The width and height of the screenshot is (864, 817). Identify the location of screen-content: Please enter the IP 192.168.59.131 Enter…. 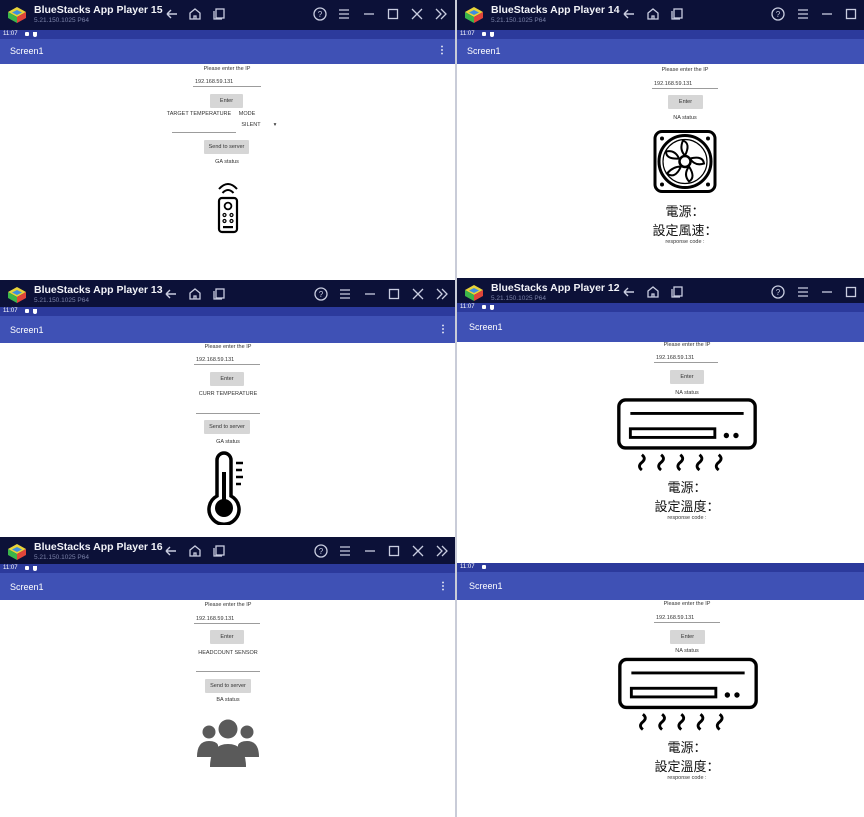
(227, 441).